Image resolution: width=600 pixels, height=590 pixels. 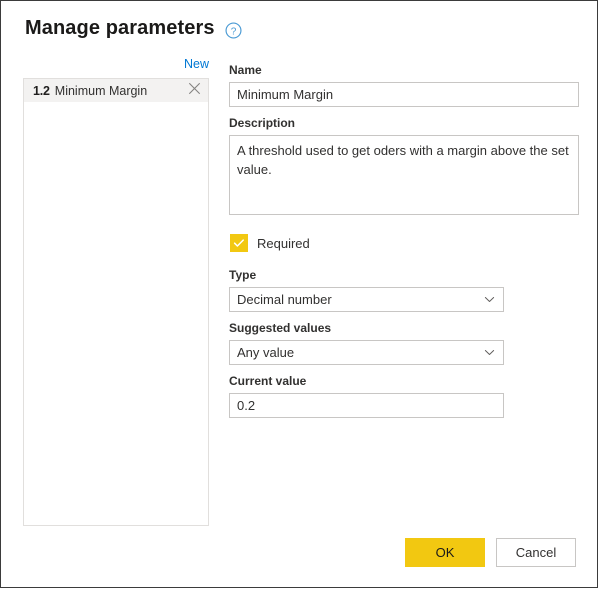 I want to click on ok-button: OK, so click(x=445, y=552).